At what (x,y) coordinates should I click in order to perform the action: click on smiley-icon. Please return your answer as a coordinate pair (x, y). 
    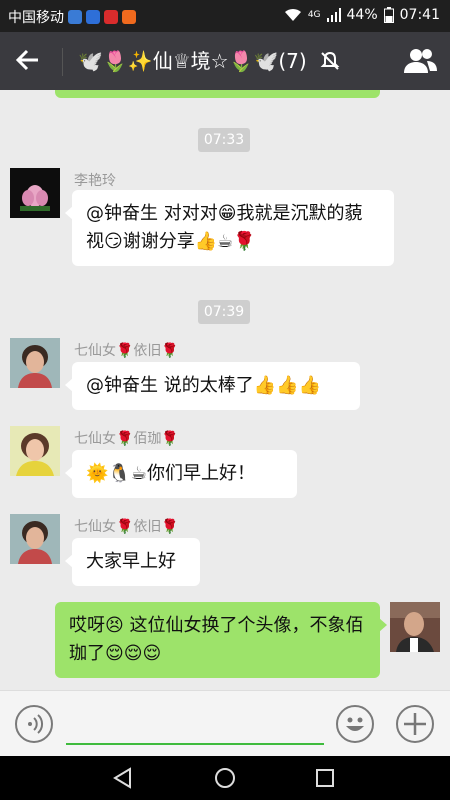
    Looking at the image, I should click on (355, 724).